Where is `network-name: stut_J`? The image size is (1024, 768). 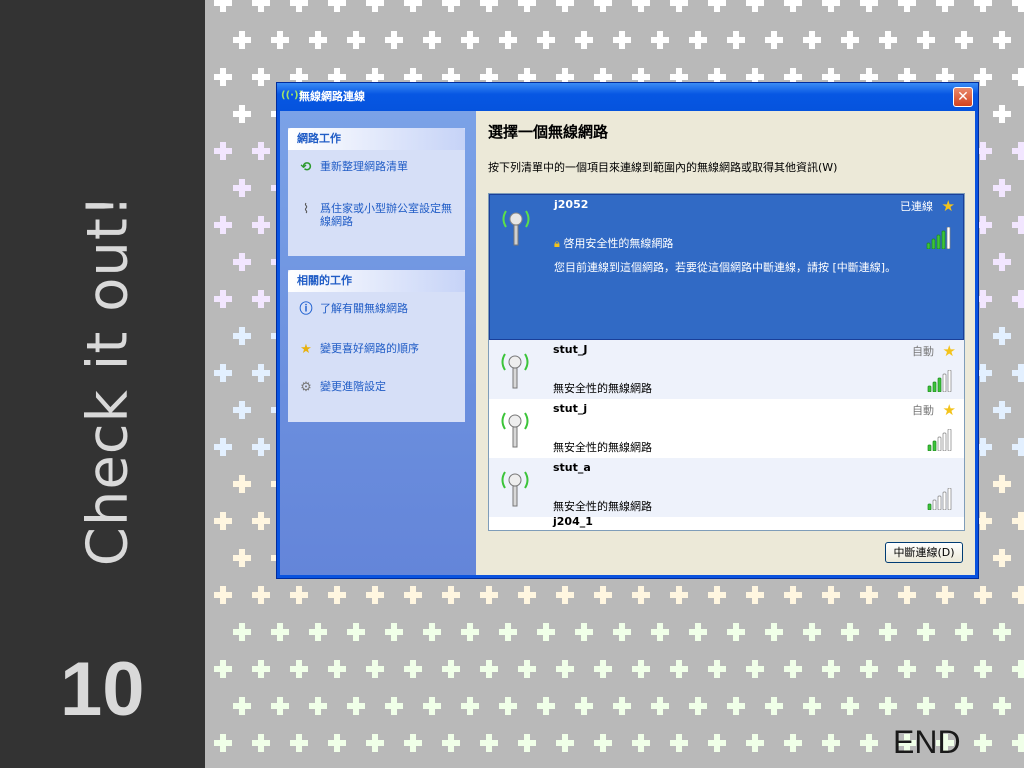
network-name: stut_J is located at coordinates (570, 349).